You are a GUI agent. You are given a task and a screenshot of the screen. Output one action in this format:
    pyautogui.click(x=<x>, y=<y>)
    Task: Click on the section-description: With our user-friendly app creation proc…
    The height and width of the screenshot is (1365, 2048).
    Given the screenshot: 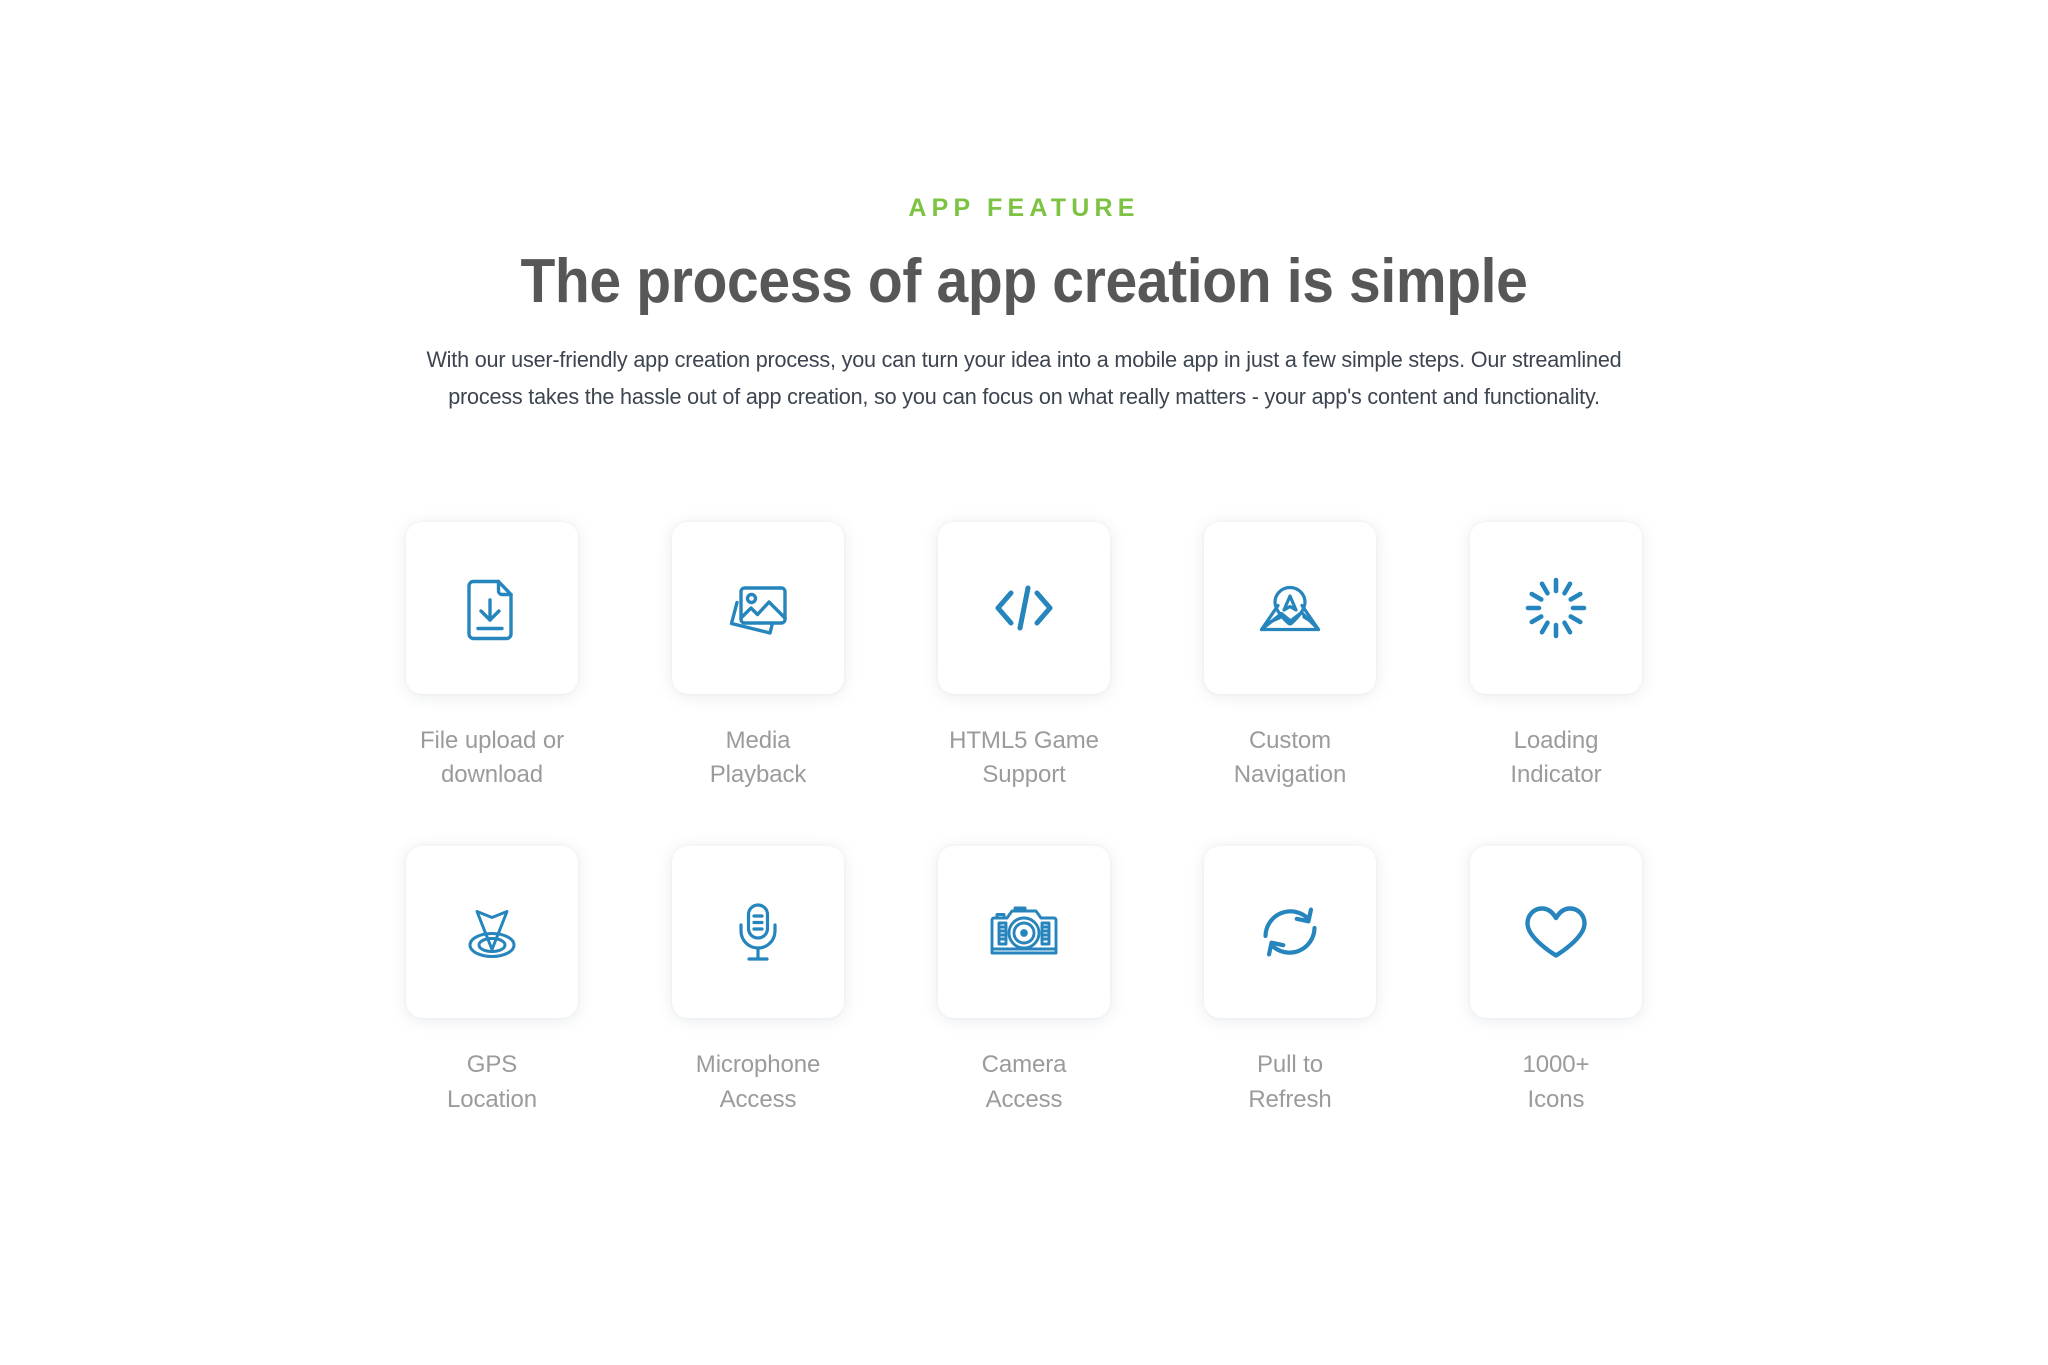 What is the action you would take?
    pyautogui.click(x=1024, y=378)
    